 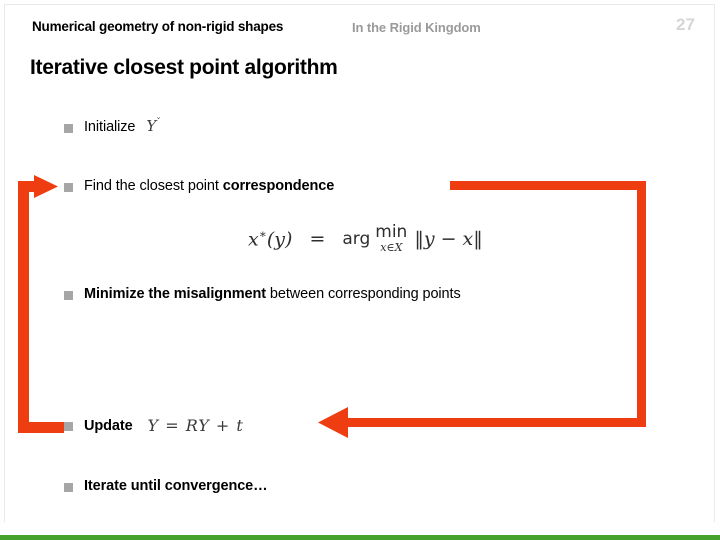 I want to click on math-initialize-variable: Yˇ, so click(x=153, y=126).